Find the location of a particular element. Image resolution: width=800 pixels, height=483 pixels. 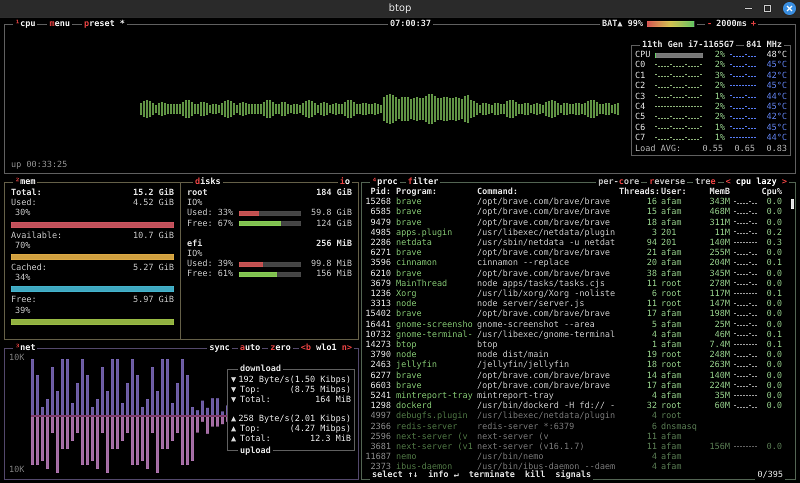

proc-option-tab: per-core is located at coordinates (619, 182).